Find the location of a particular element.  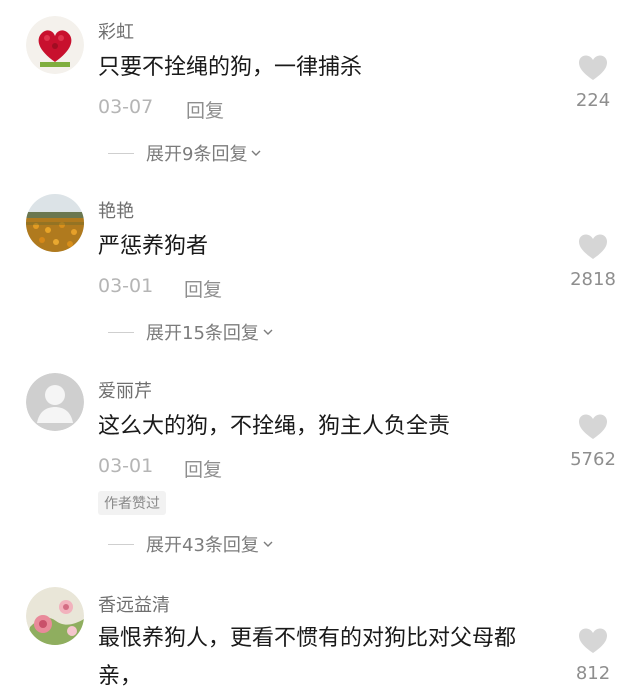

default-user-icon is located at coordinates (55, 402).